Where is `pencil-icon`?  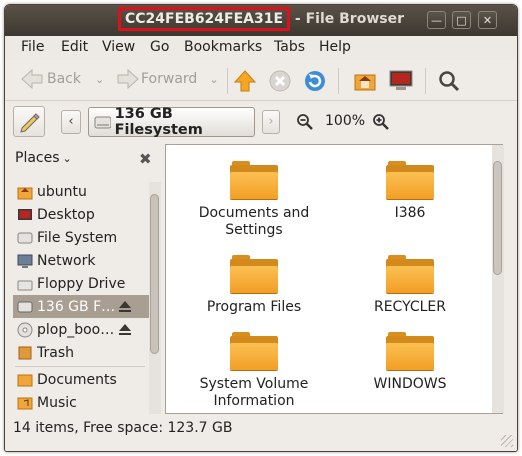 pencil-icon is located at coordinates (30, 123).